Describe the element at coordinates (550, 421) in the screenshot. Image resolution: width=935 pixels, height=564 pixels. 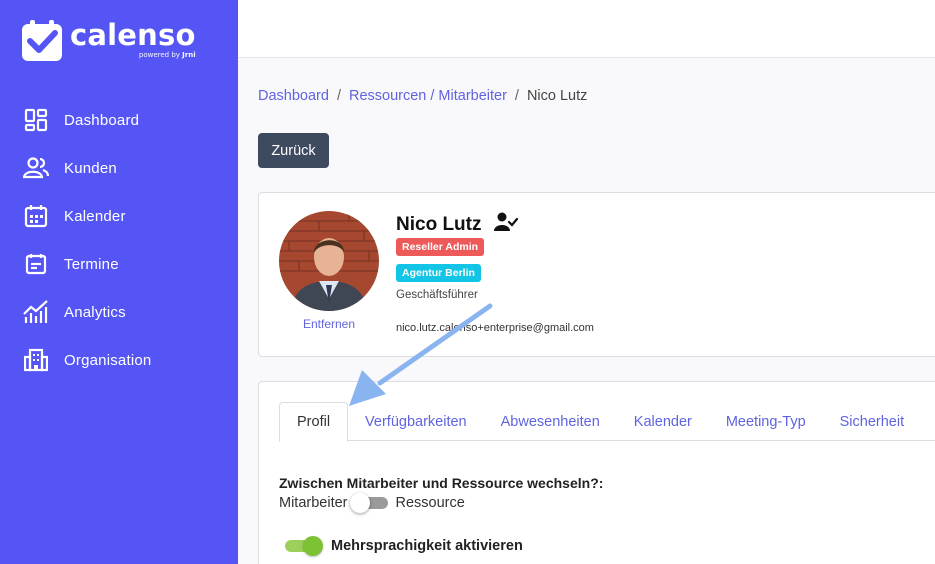
I see `tab-abwesenheiten: Abwesenheiten` at that location.